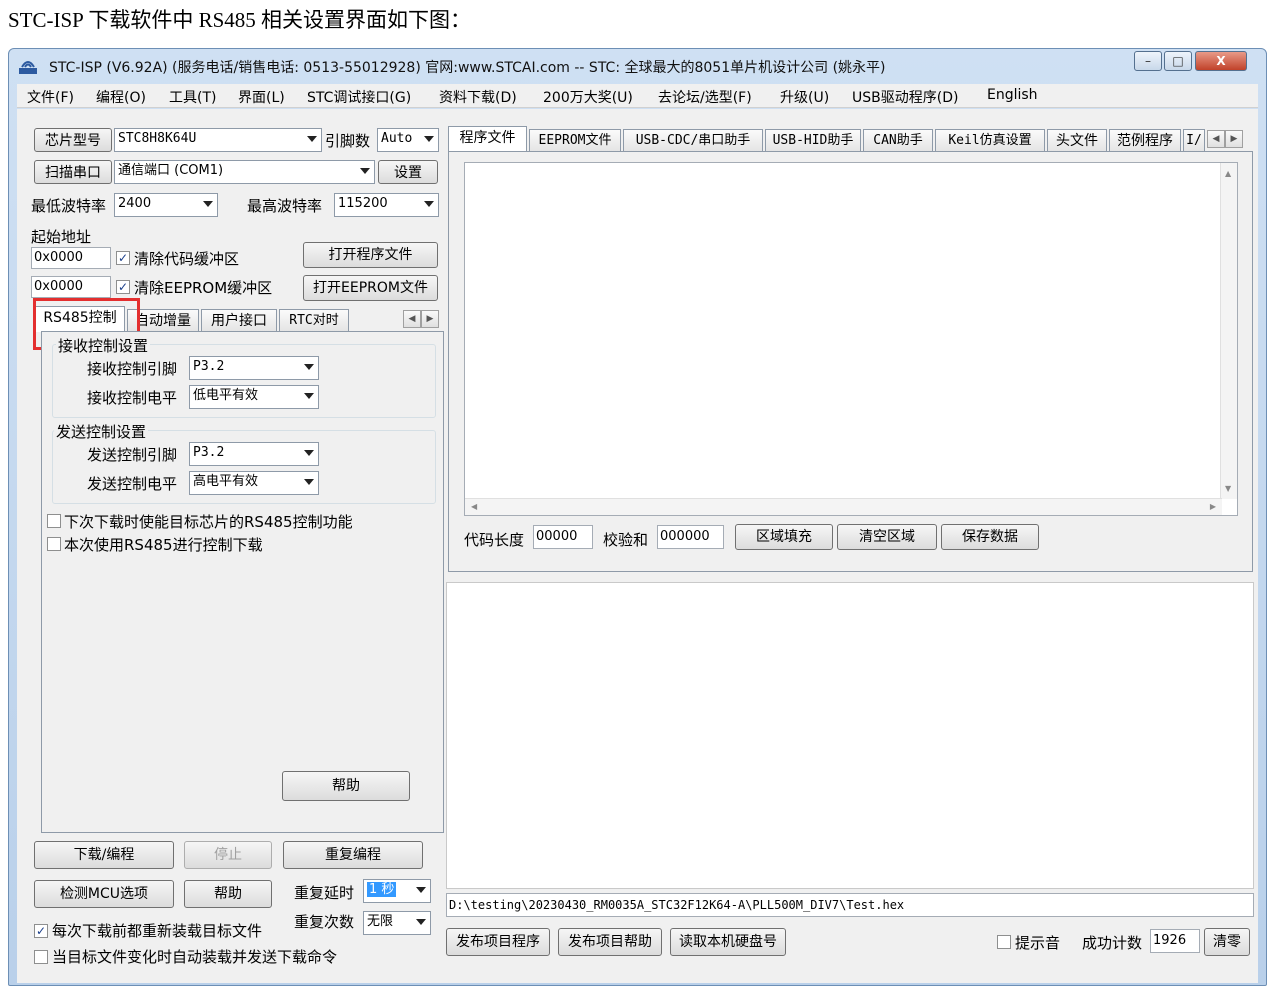 The height and width of the screenshot is (992, 1273). Describe the element at coordinates (1228, 488) in the screenshot. I see `scroll-down-icon: ▼` at that location.